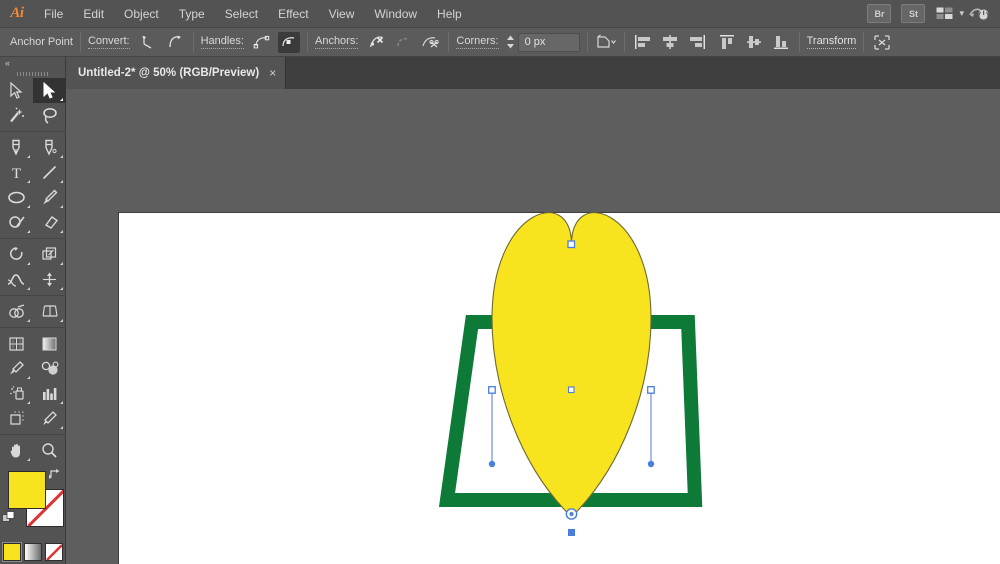 The image size is (1000, 564). What do you see at coordinates (16, 147) in the screenshot?
I see `pen-tool` at bounding box center [16, 147].